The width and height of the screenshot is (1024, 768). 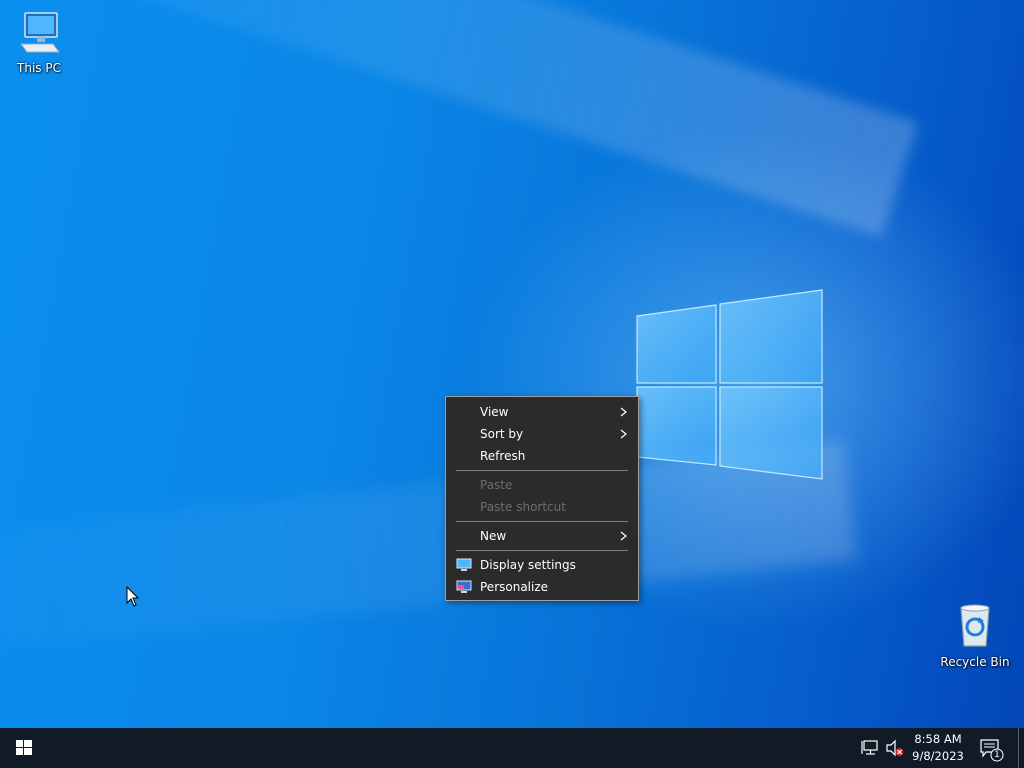 I want to click on mouse-cursor-icon, so click(x=133, y=596).